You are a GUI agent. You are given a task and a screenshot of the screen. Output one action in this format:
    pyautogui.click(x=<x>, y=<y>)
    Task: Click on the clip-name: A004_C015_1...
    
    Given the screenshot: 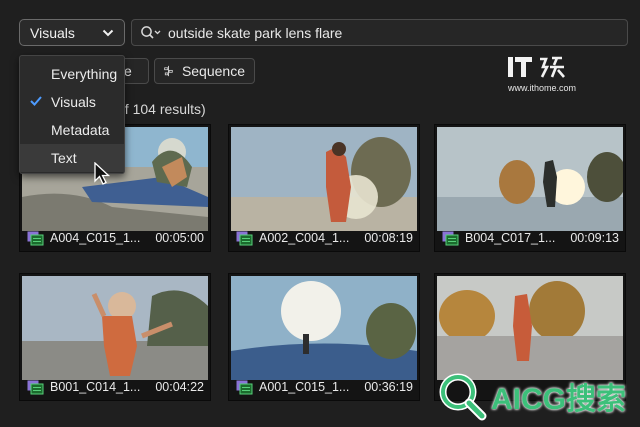 What is the action you would take?
    pyautogui.click(x=95, y=238)
    